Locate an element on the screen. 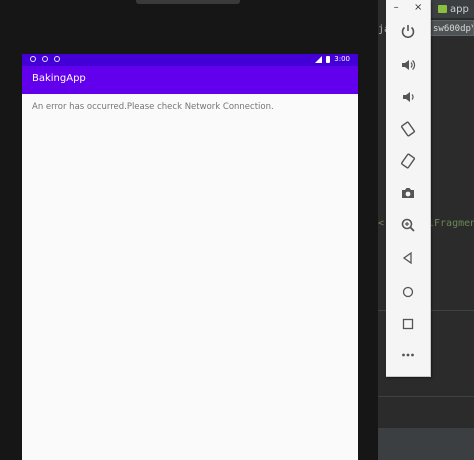 This screenshot has width=474, height=460. run-config-label: app is located at coordinates (459, 9).